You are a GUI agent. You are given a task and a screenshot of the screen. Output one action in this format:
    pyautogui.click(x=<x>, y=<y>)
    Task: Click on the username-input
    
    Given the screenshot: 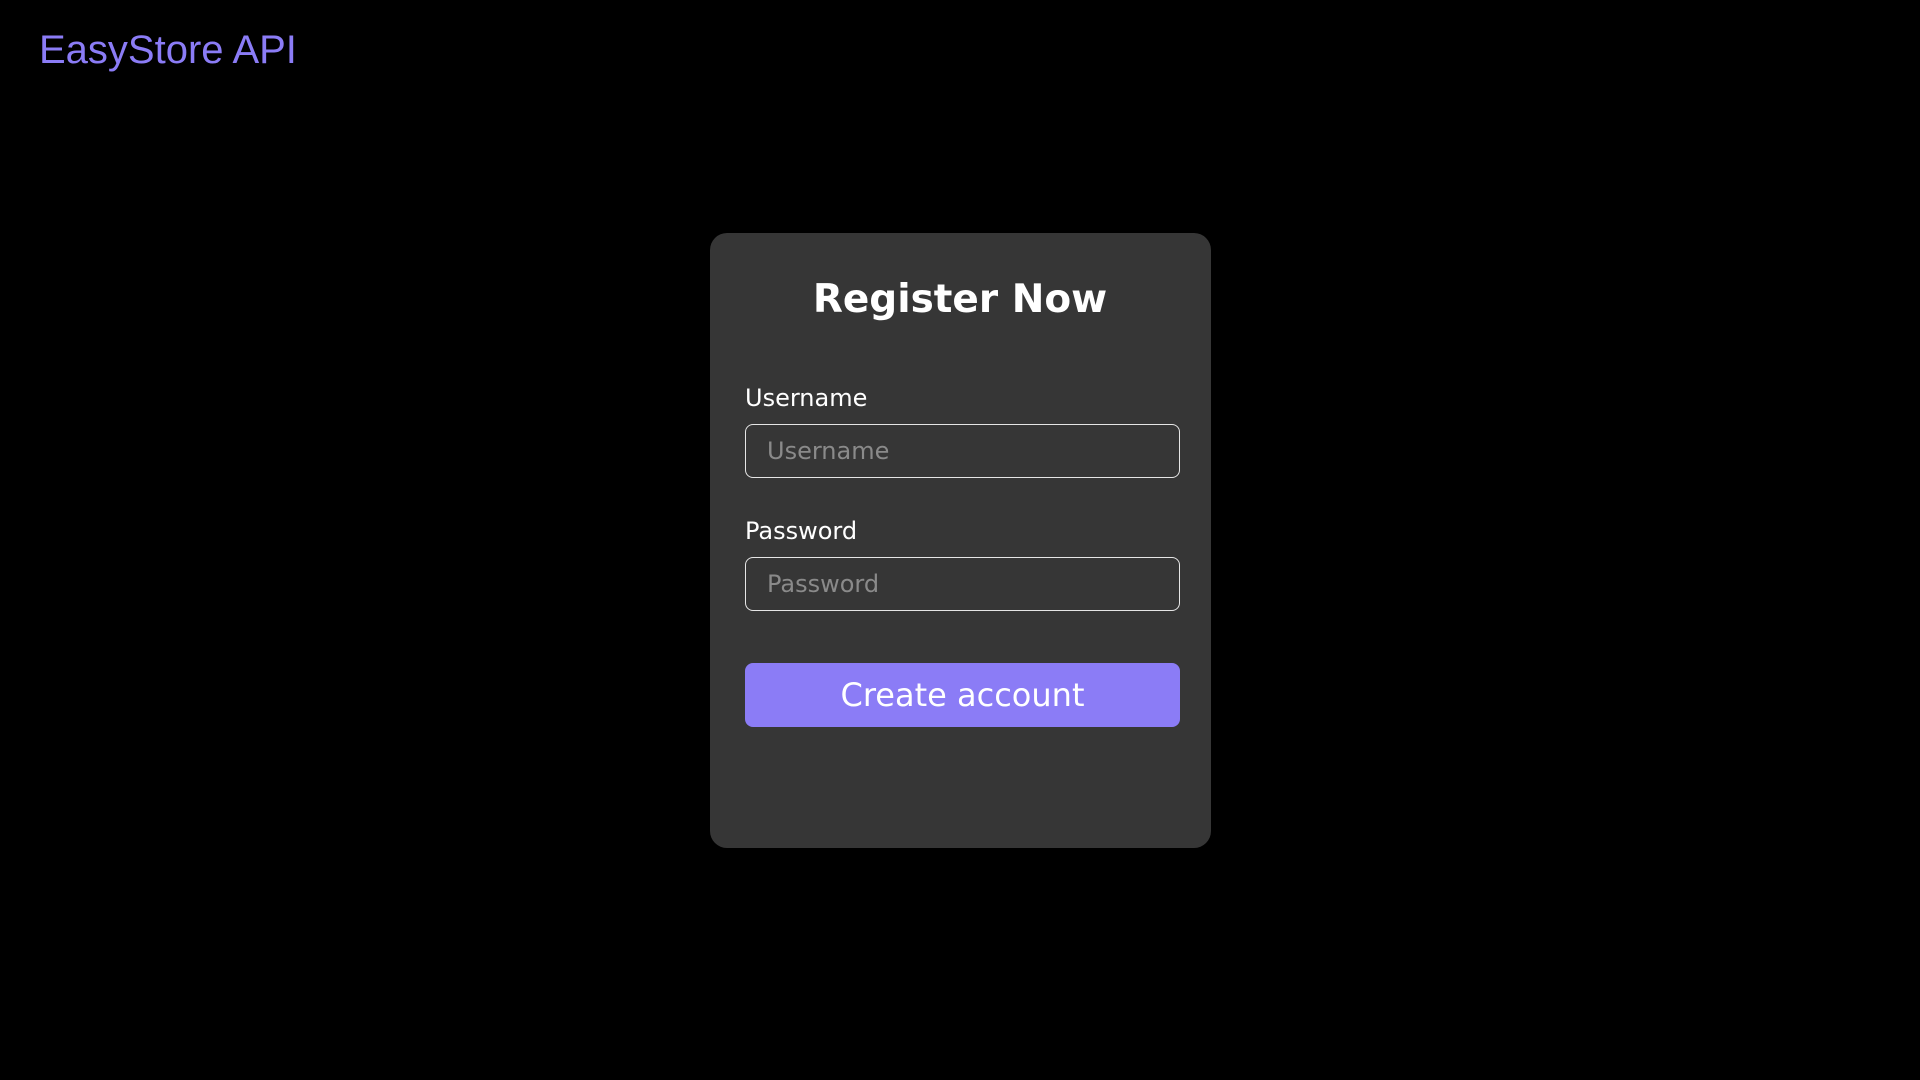 What is the action you would take?
    pyautogui.click(x=962, y=451)
    